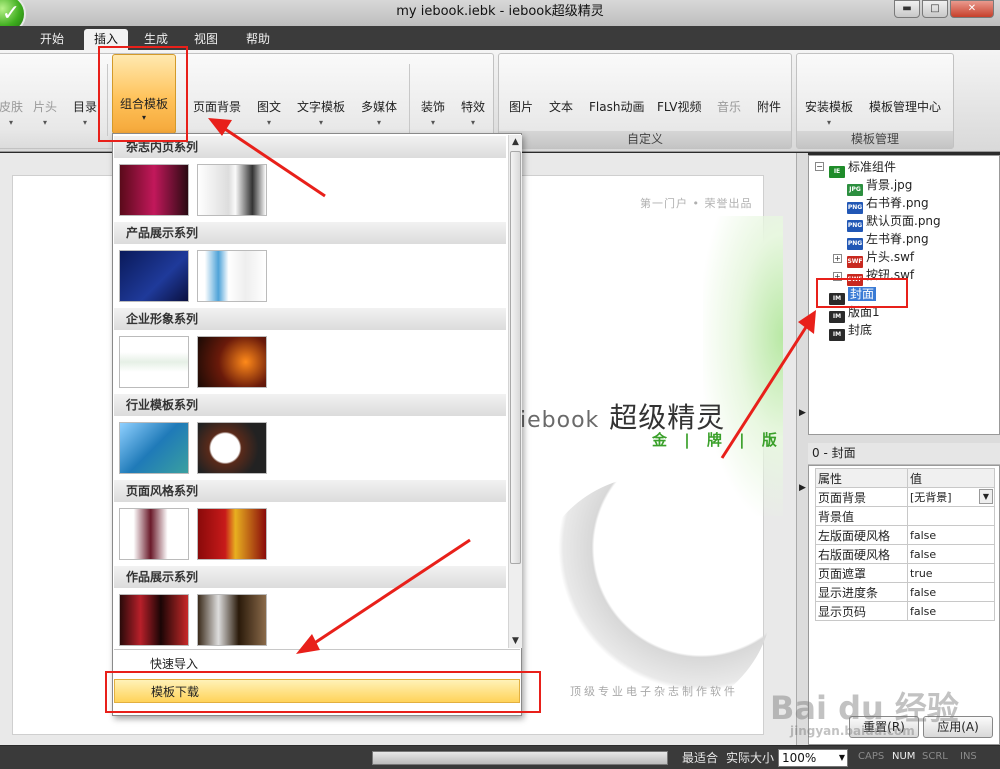  What do you see at coordinates (515, 641) in the screenshot?
I see `scroll-down-icon: ▼` at bounding box center [515, 641].